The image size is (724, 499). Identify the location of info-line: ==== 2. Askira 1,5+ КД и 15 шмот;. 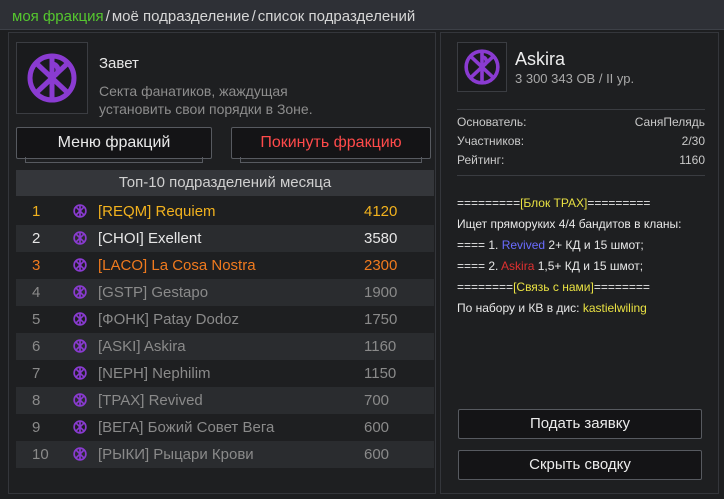
(584, 266).